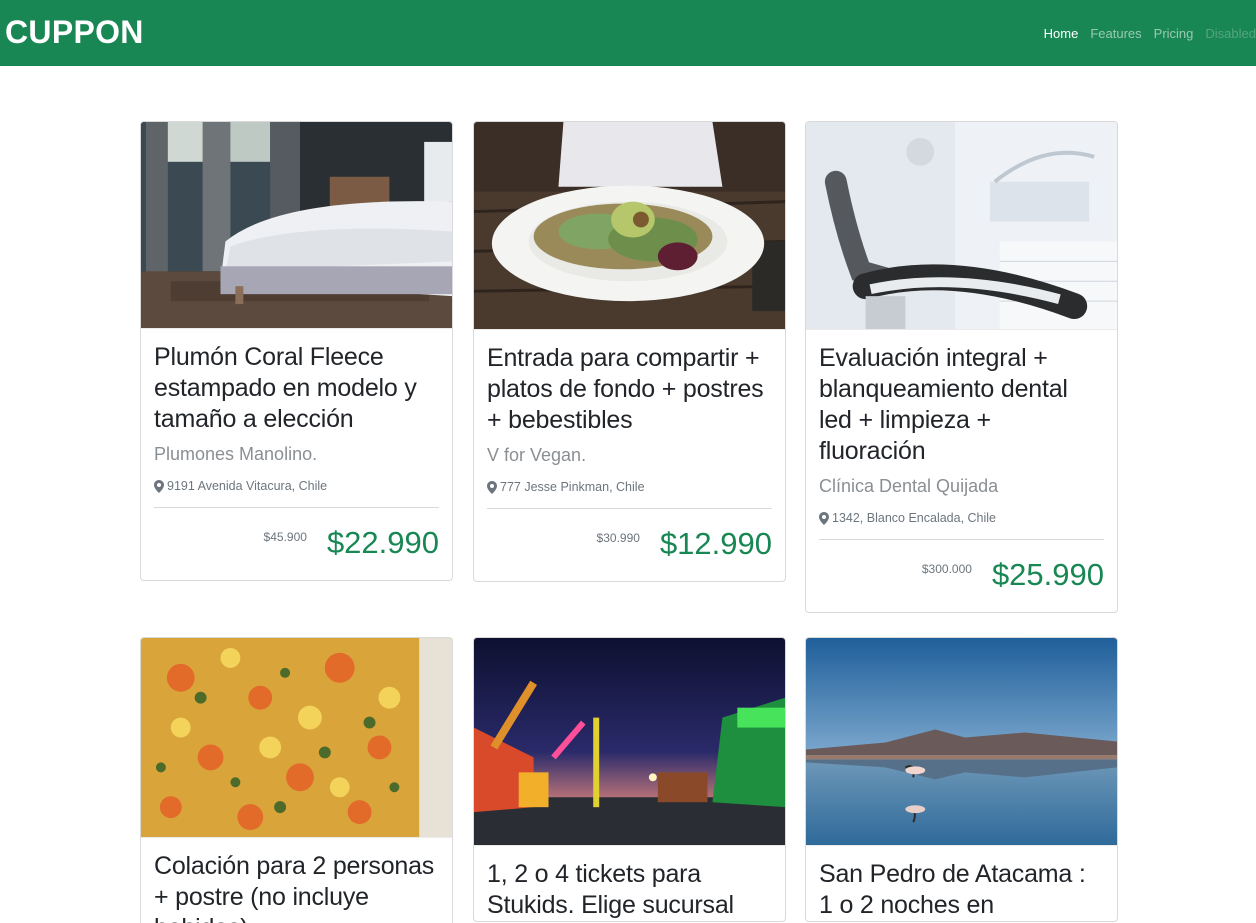 This screenshot has height=923, width=1256. Describe the element at coordinates (236, 454) in the screenshot. I see `merchant-name: Plumones Manolino.` at that location.